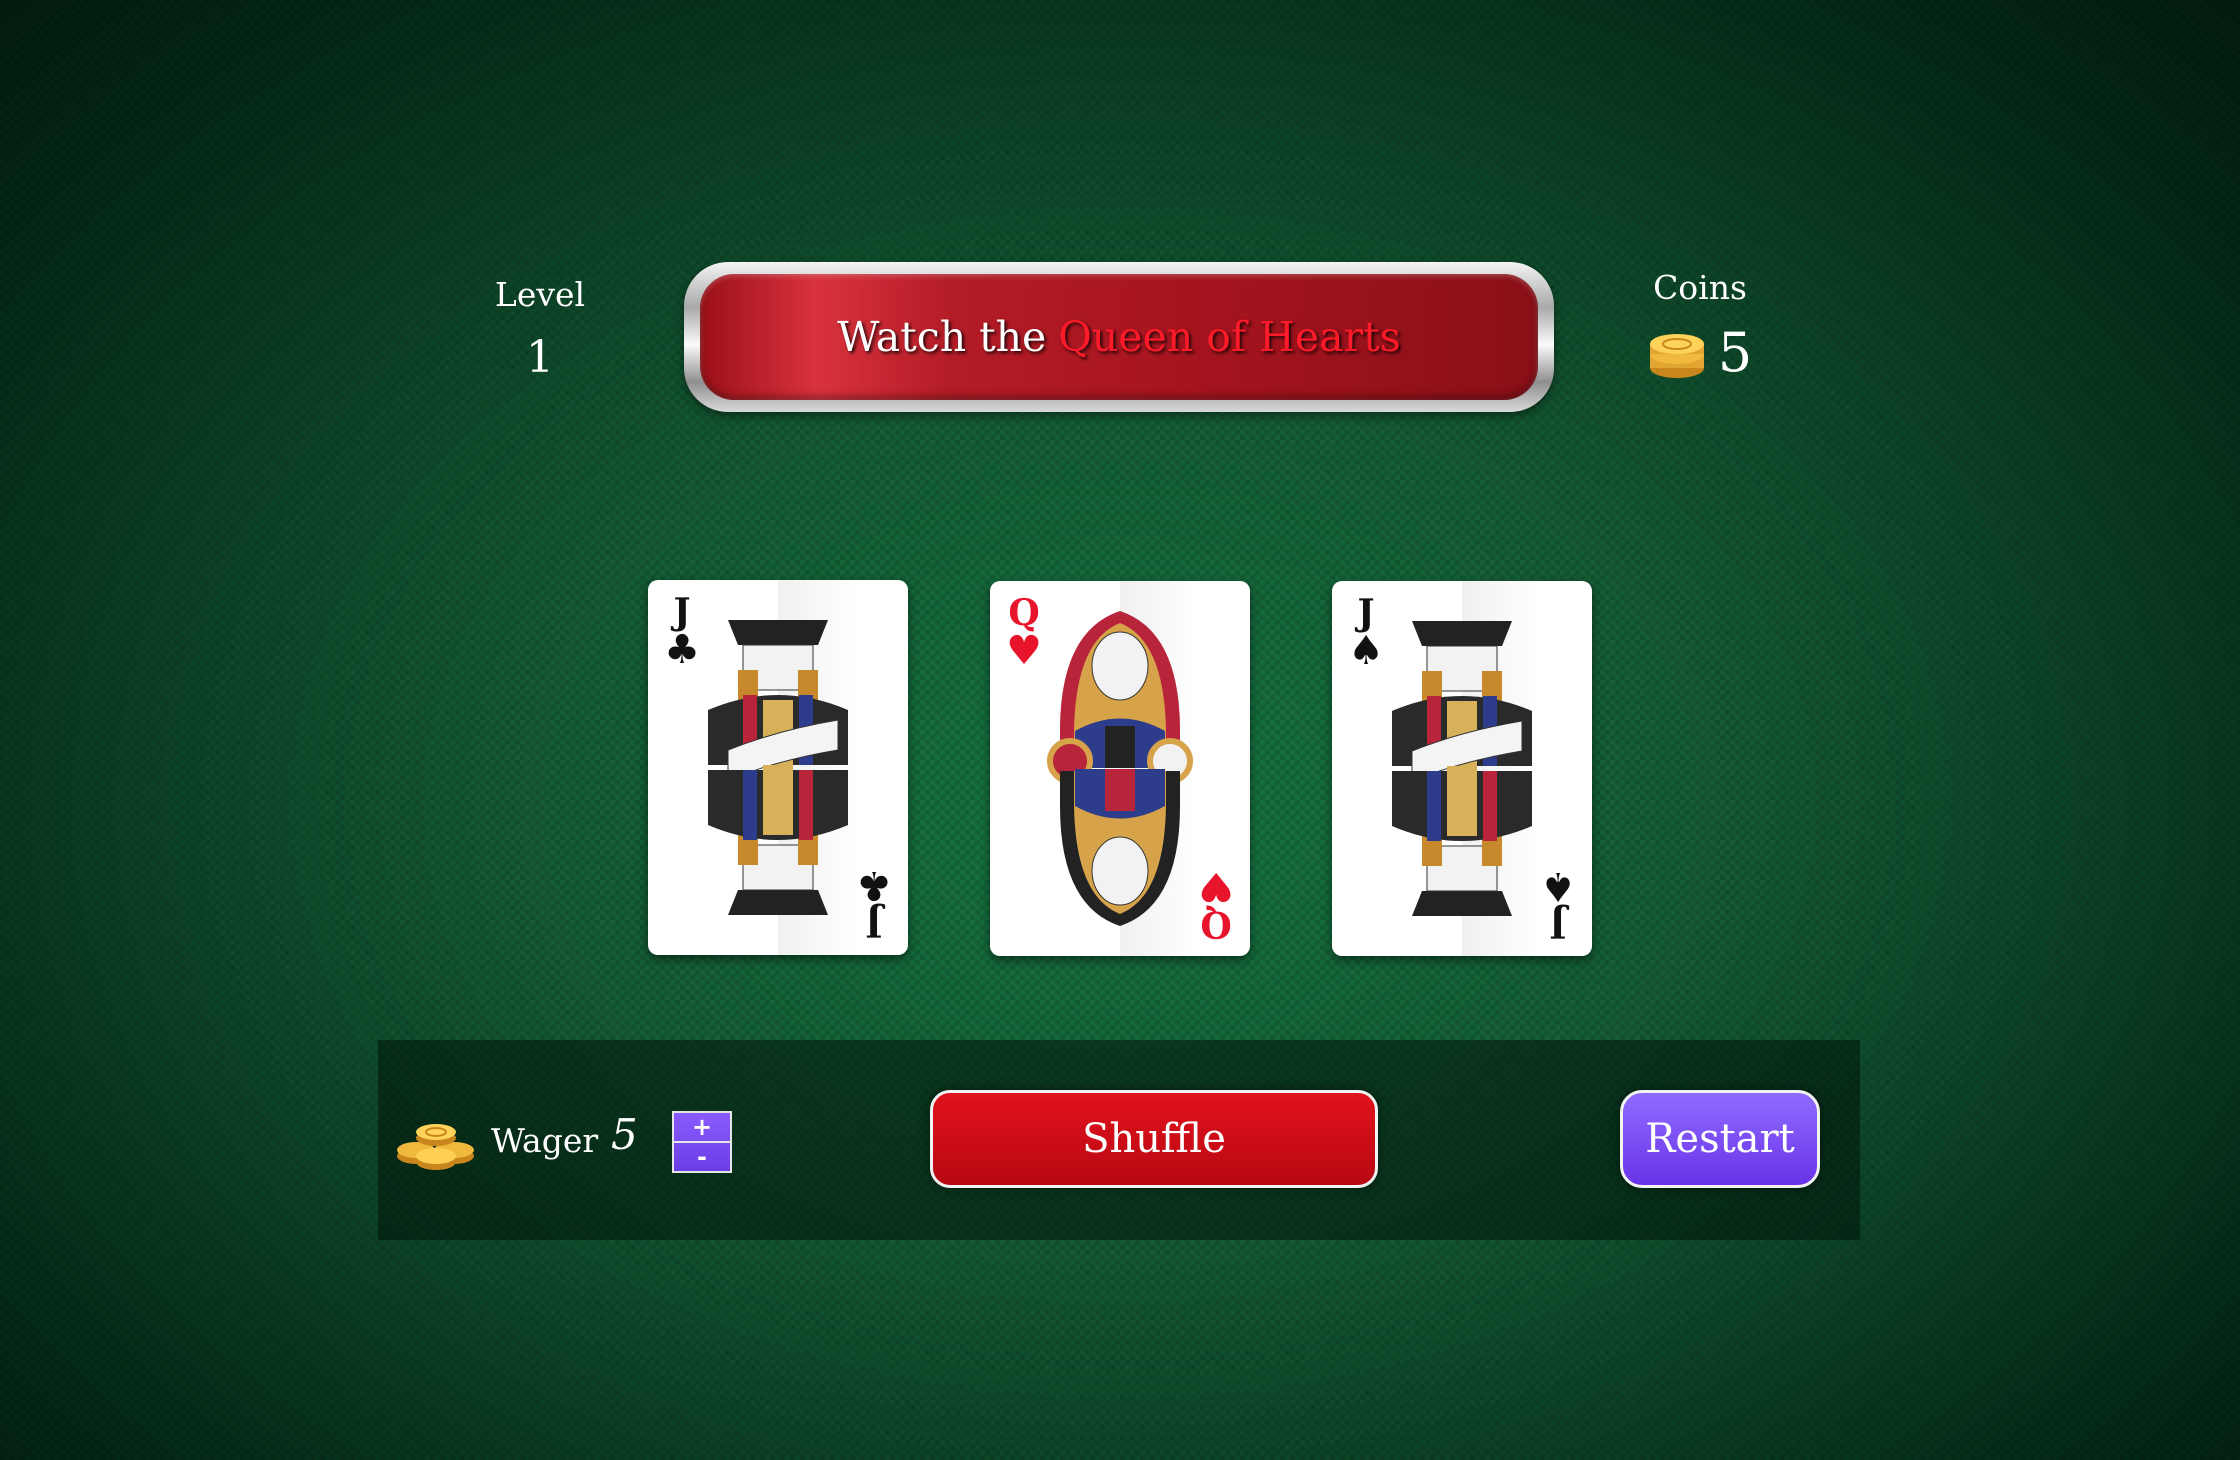 Image resolution: width=2240 pixels, height=1460 pixels. I want to click on coin-pile-icon, so click(435, 1147).